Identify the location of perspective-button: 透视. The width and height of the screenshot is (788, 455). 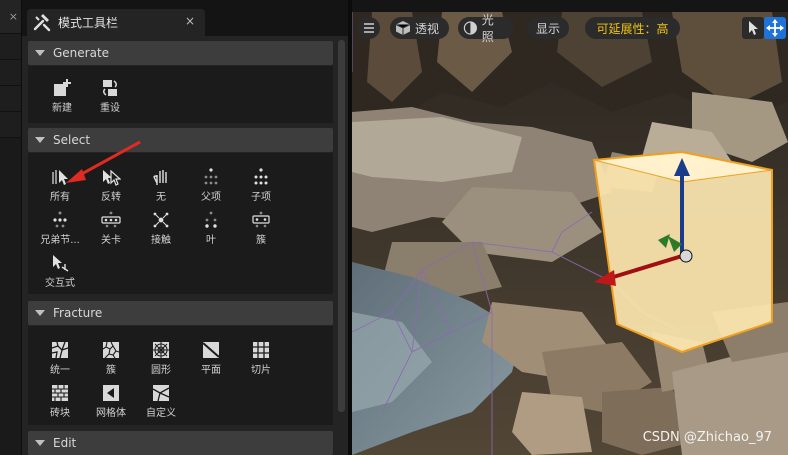
(419, 28).